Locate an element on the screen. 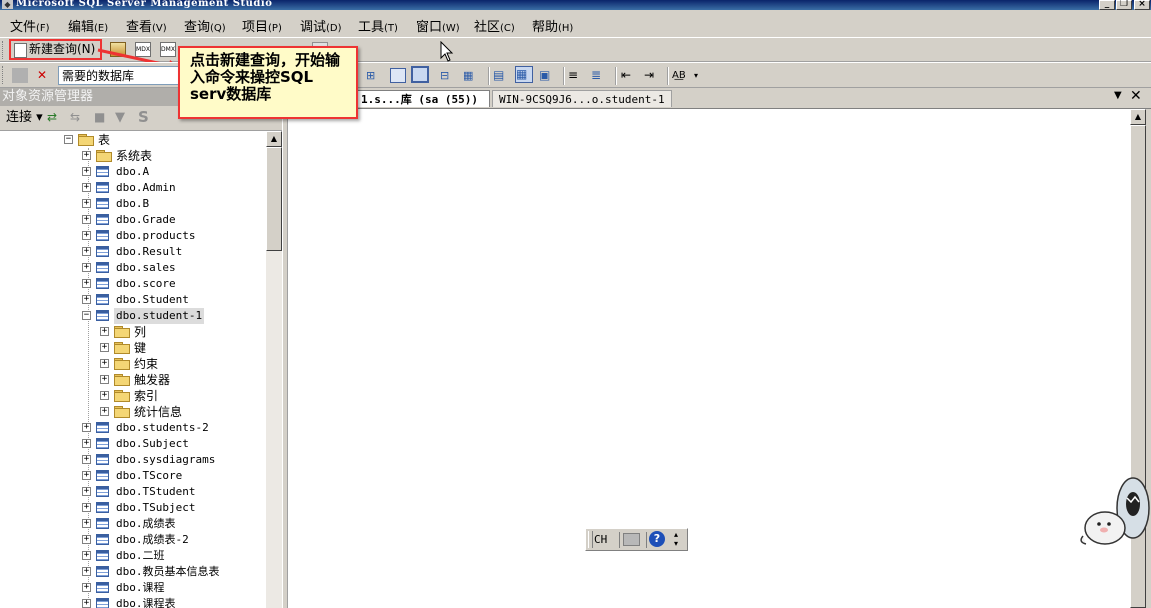 This screenshot has height=608, width=1151. tab-table-student-1: WIN-9CSQ9J6...o.student-1 is located at coordinates (582, 98).